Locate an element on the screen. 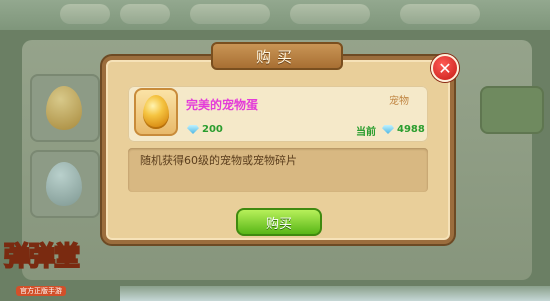 The image size is (550, 301). item-price: 200 is located at coordinates (205, 129).